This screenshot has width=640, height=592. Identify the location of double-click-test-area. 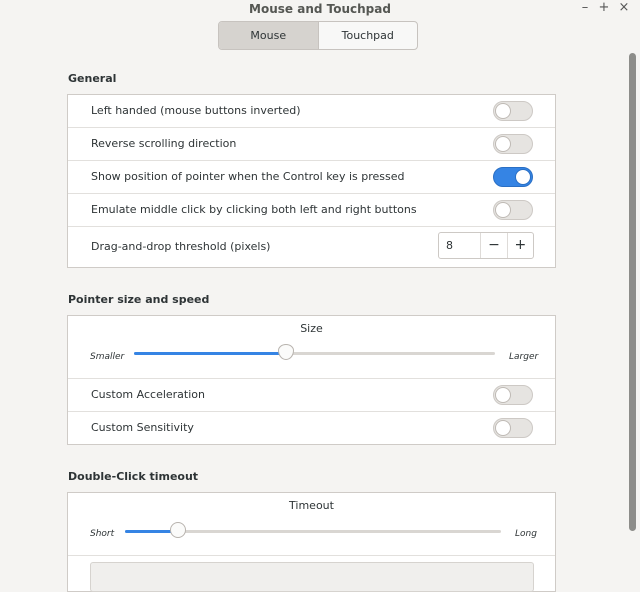
(312, 577).